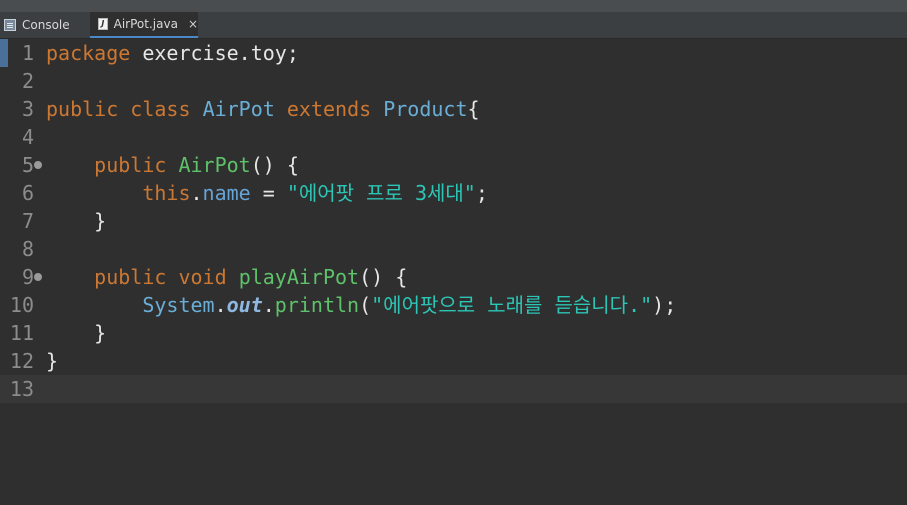 This screenshot has width=907, height=505. I want to click on code-line: 7 }, so click(453, 221).